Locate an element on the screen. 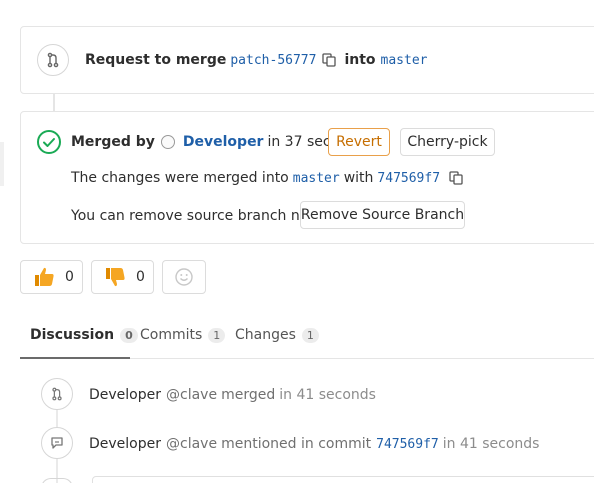 The image size is (594, 483). thumbs-down-icon is located at coordinates (115, 277).